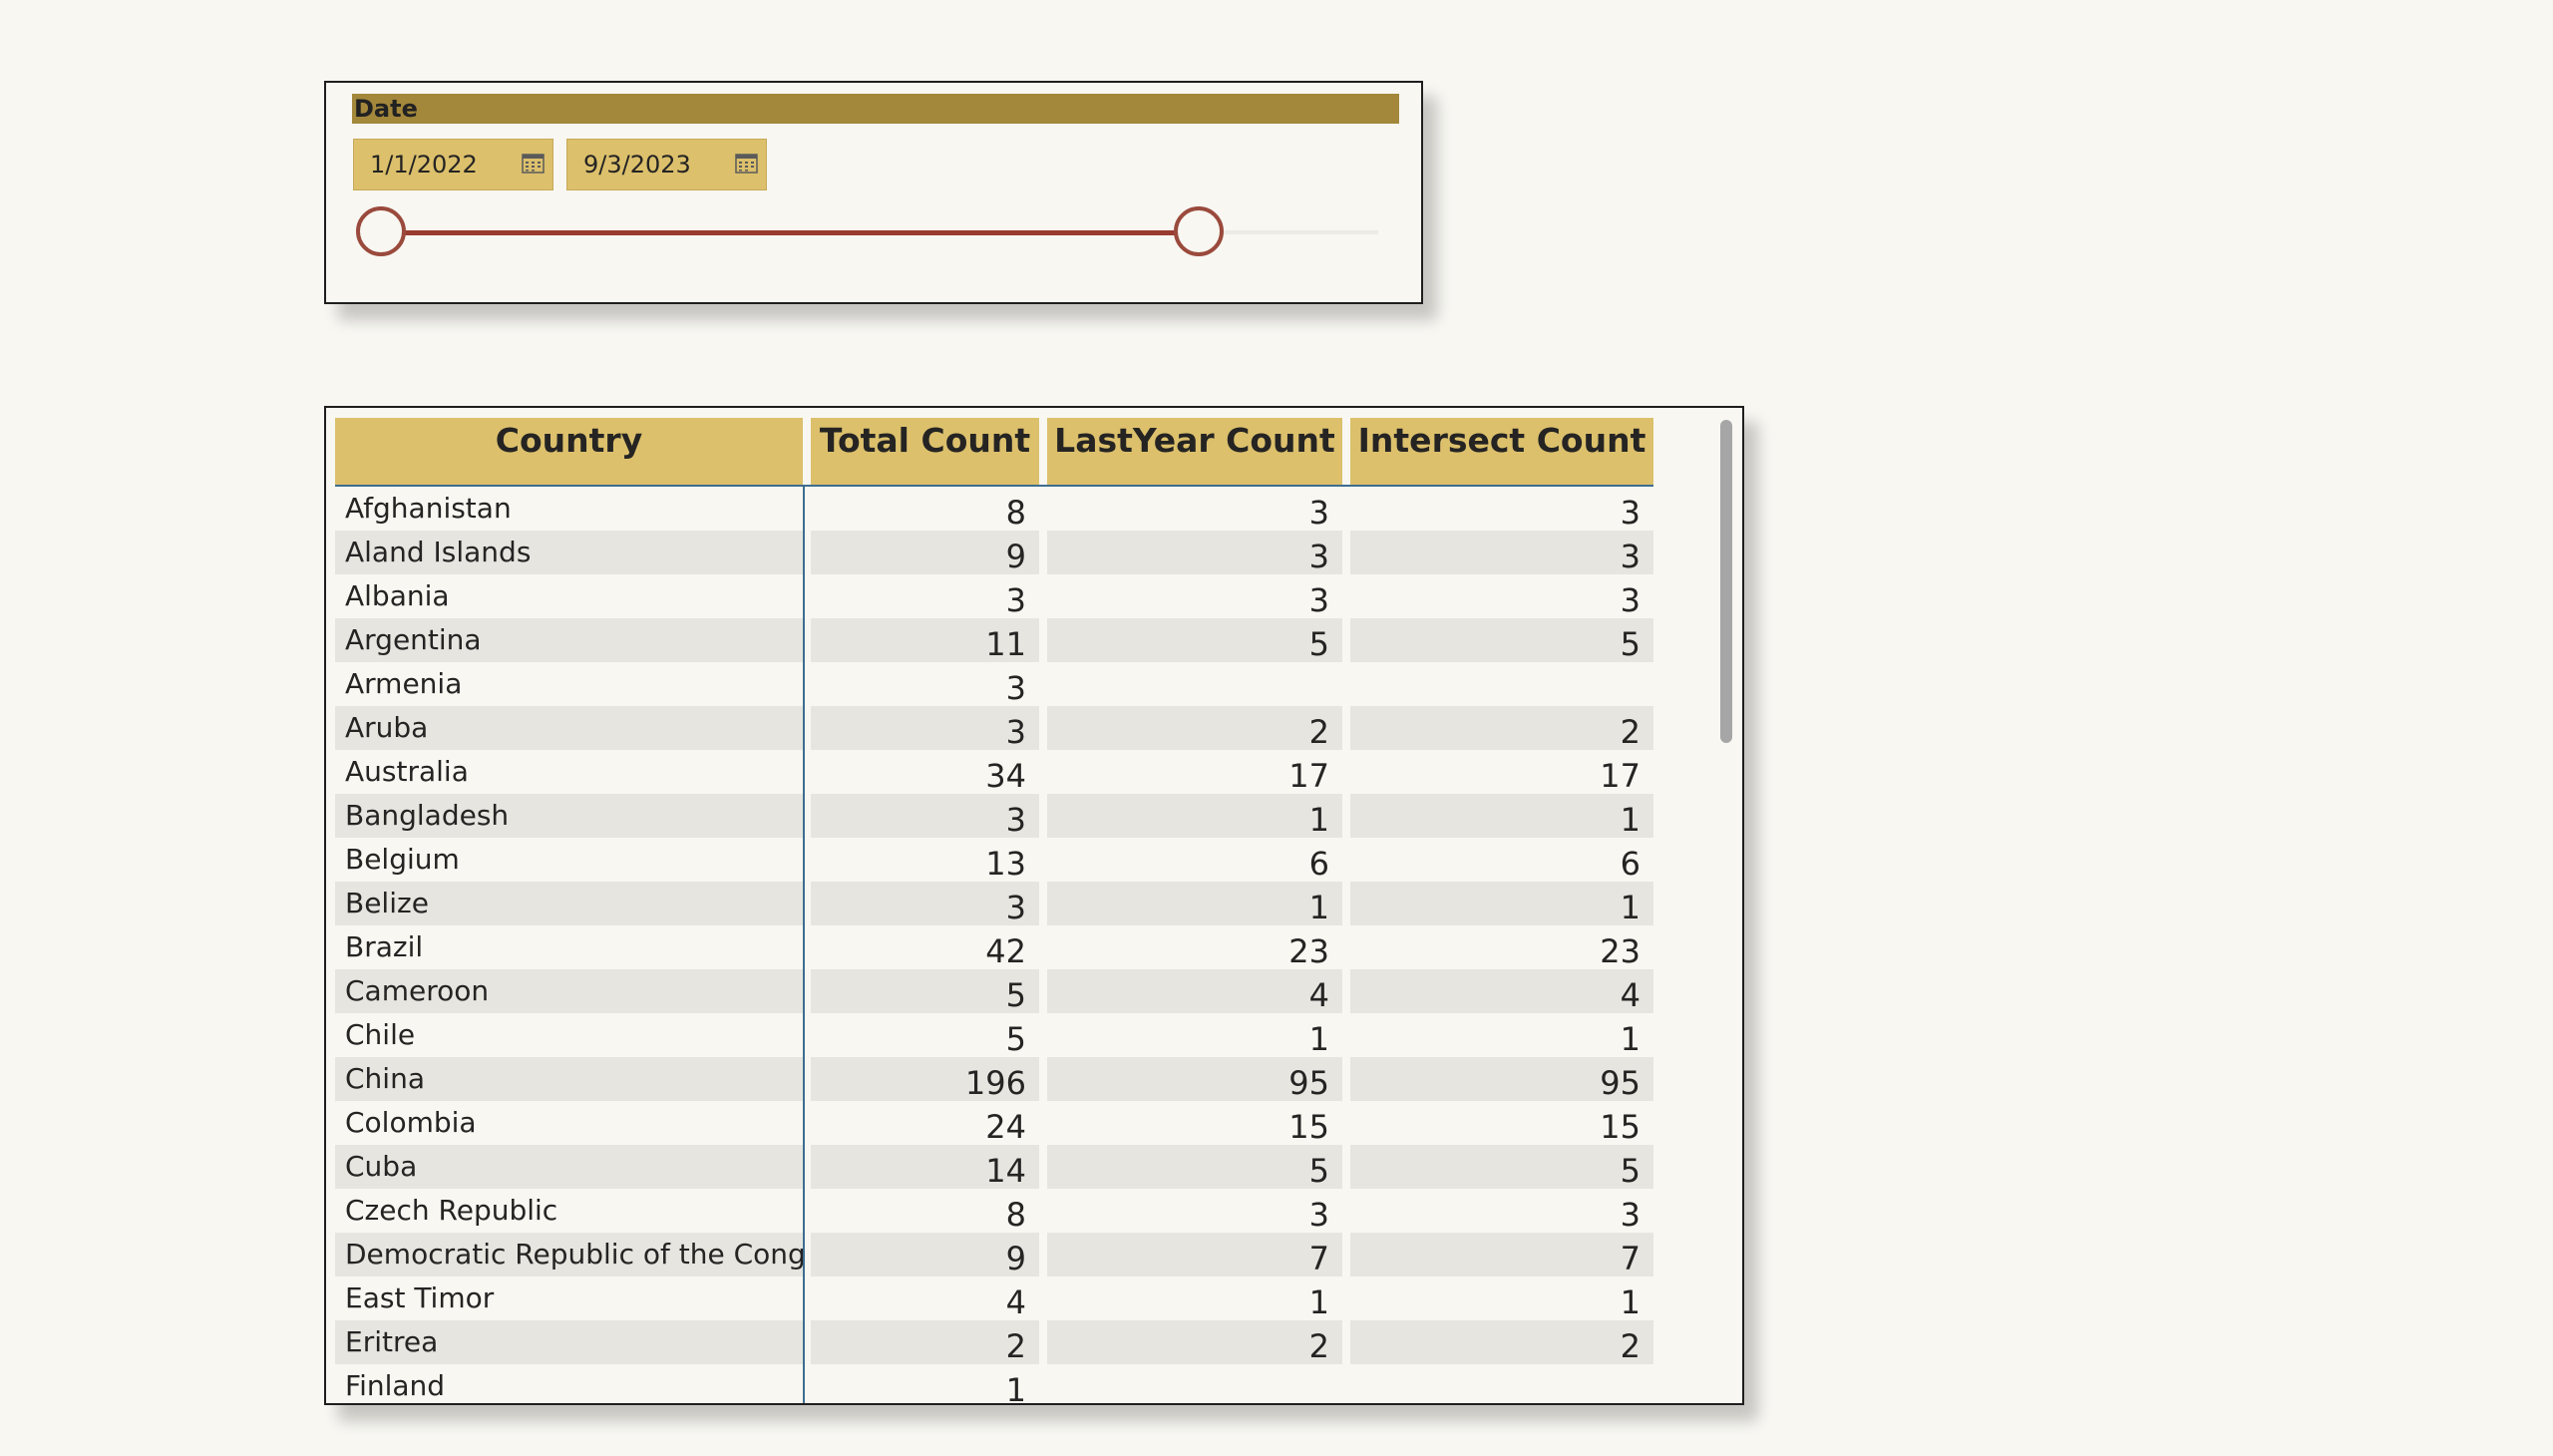 Image resolution: width=2553 pixels, height=1456 pixels. I want to click on total-count-cell: 24, so click(925, 1123).